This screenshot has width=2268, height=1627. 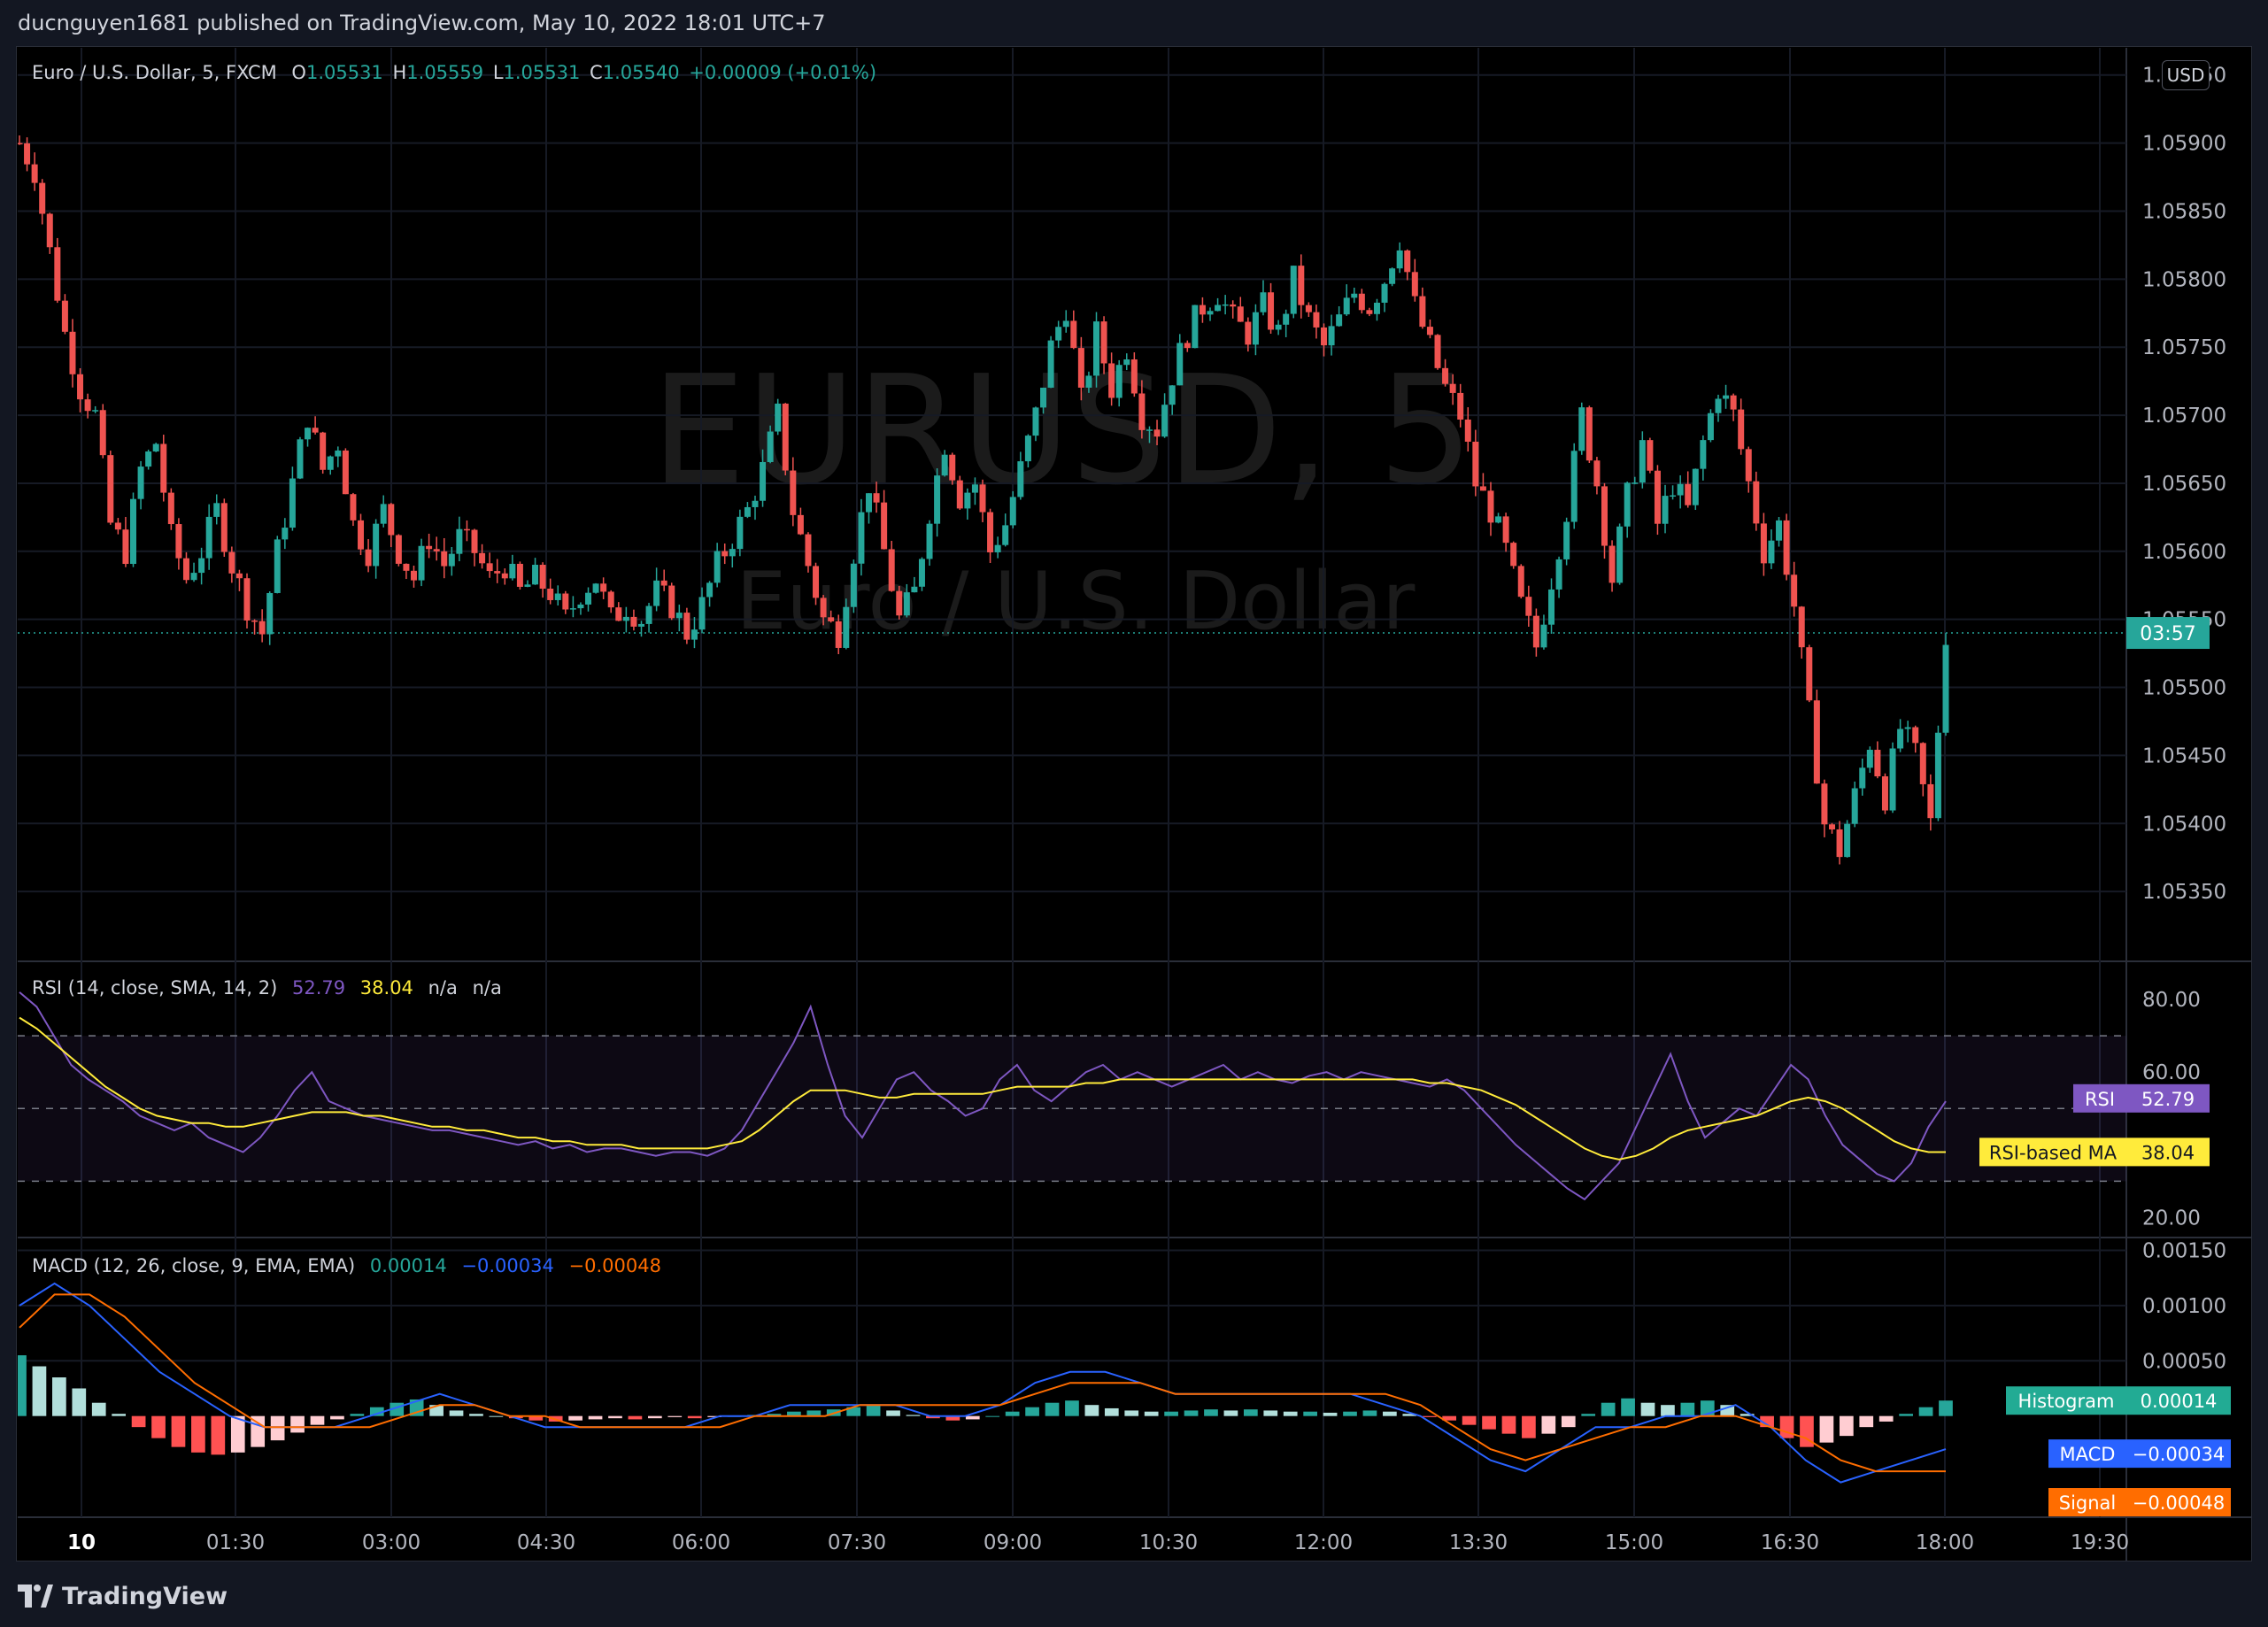 I want to click on symbol-name: Euro / U.S. Dollar, 5, FXCM, so click(x=154, y=72).